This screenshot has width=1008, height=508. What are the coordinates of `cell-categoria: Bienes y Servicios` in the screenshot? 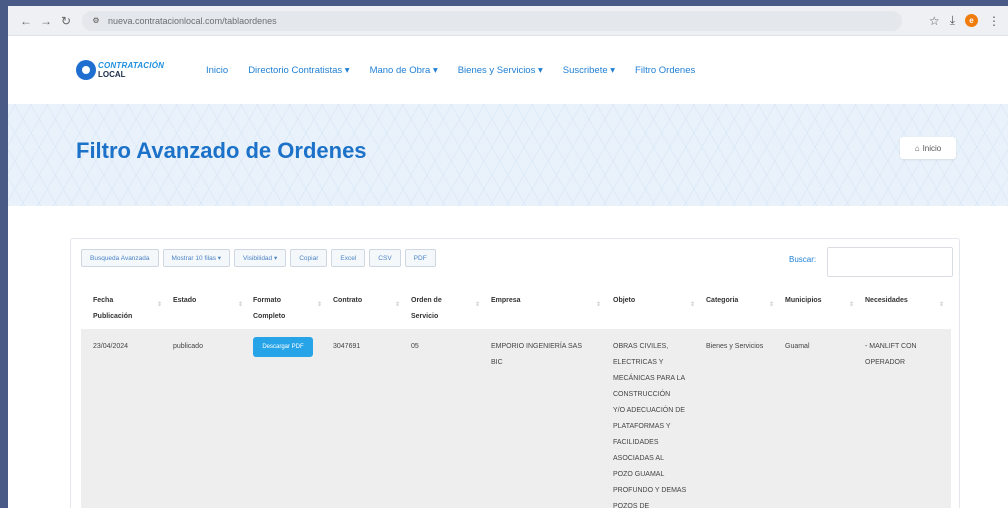 It's located at (735, 346).